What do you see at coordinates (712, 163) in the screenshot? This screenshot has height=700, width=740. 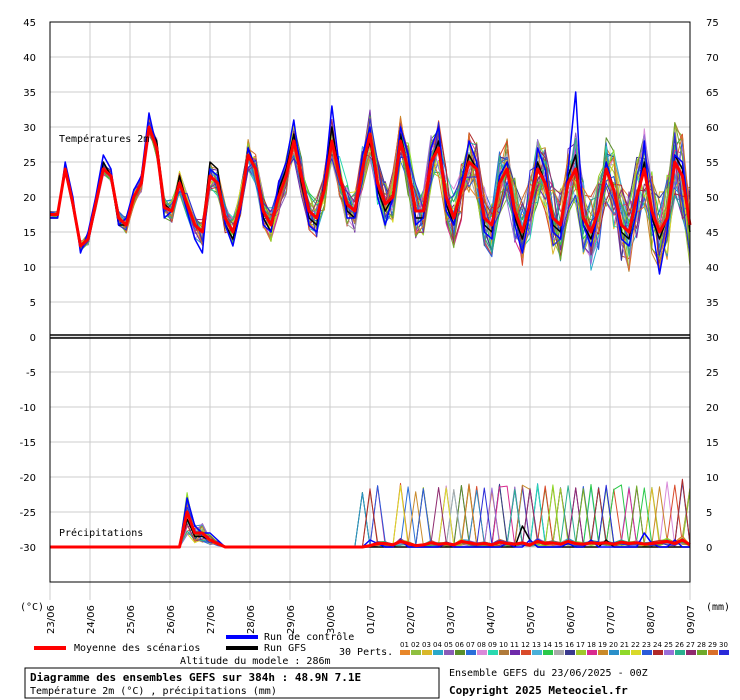 I see `right-tick-label: 55` at bounding box center [712, 163].